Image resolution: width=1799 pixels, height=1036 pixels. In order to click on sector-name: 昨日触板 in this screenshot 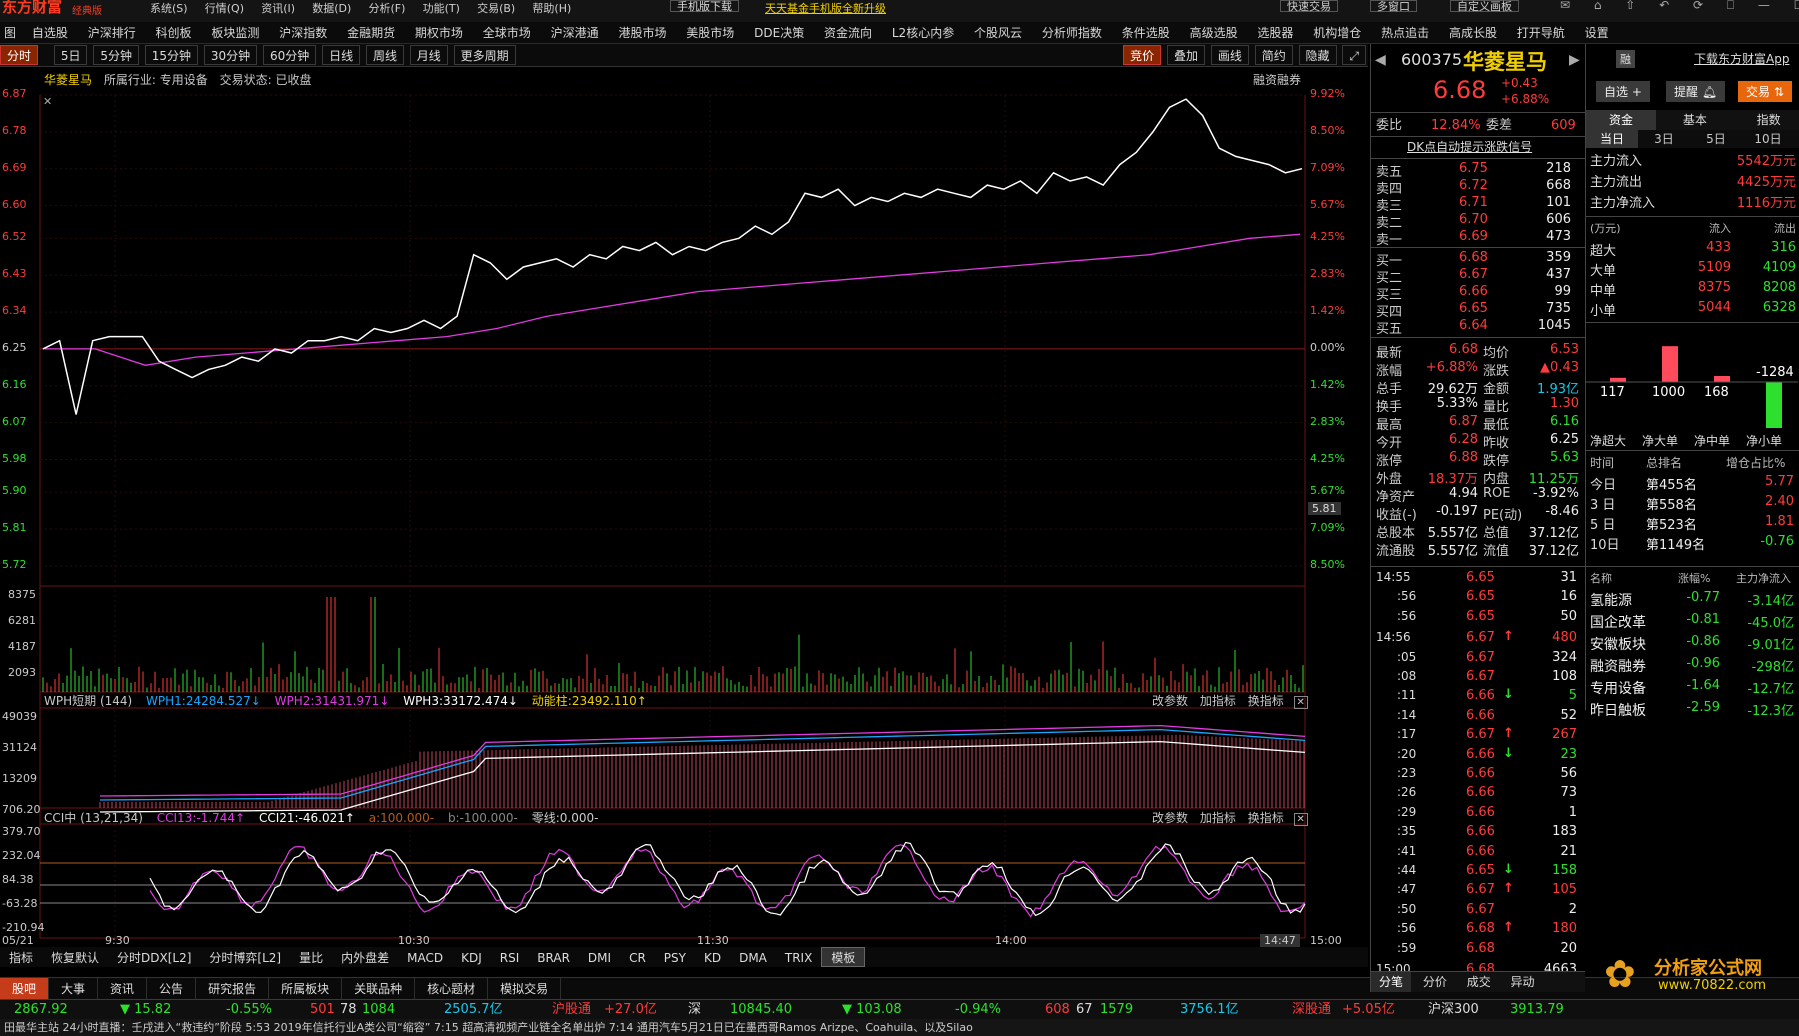, I will do `click(1618, 710)`.